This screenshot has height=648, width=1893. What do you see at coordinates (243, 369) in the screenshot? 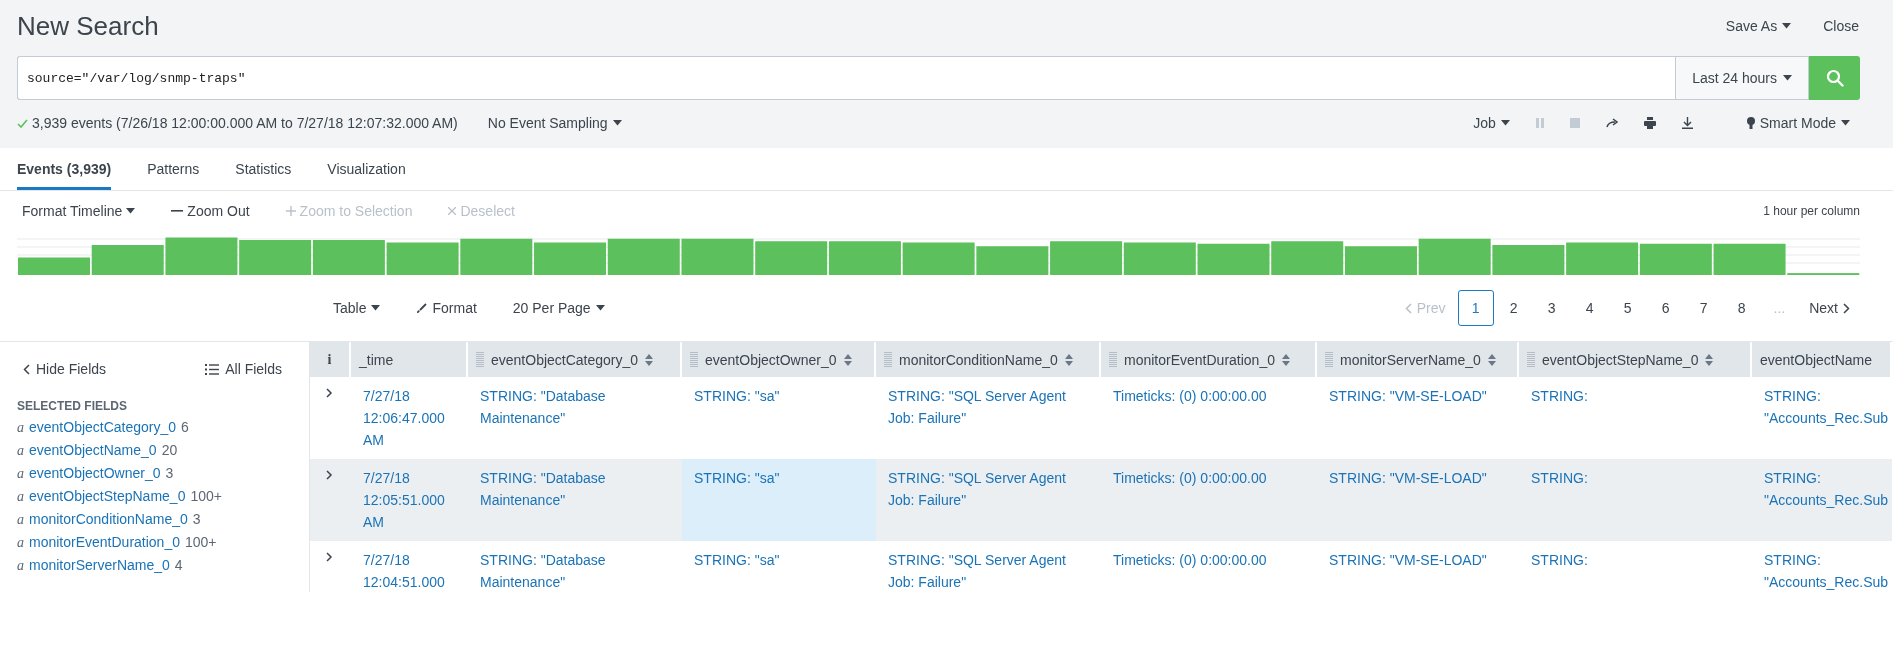
I see `all-fields-button: All Fields` at bounding box center [243, 369].